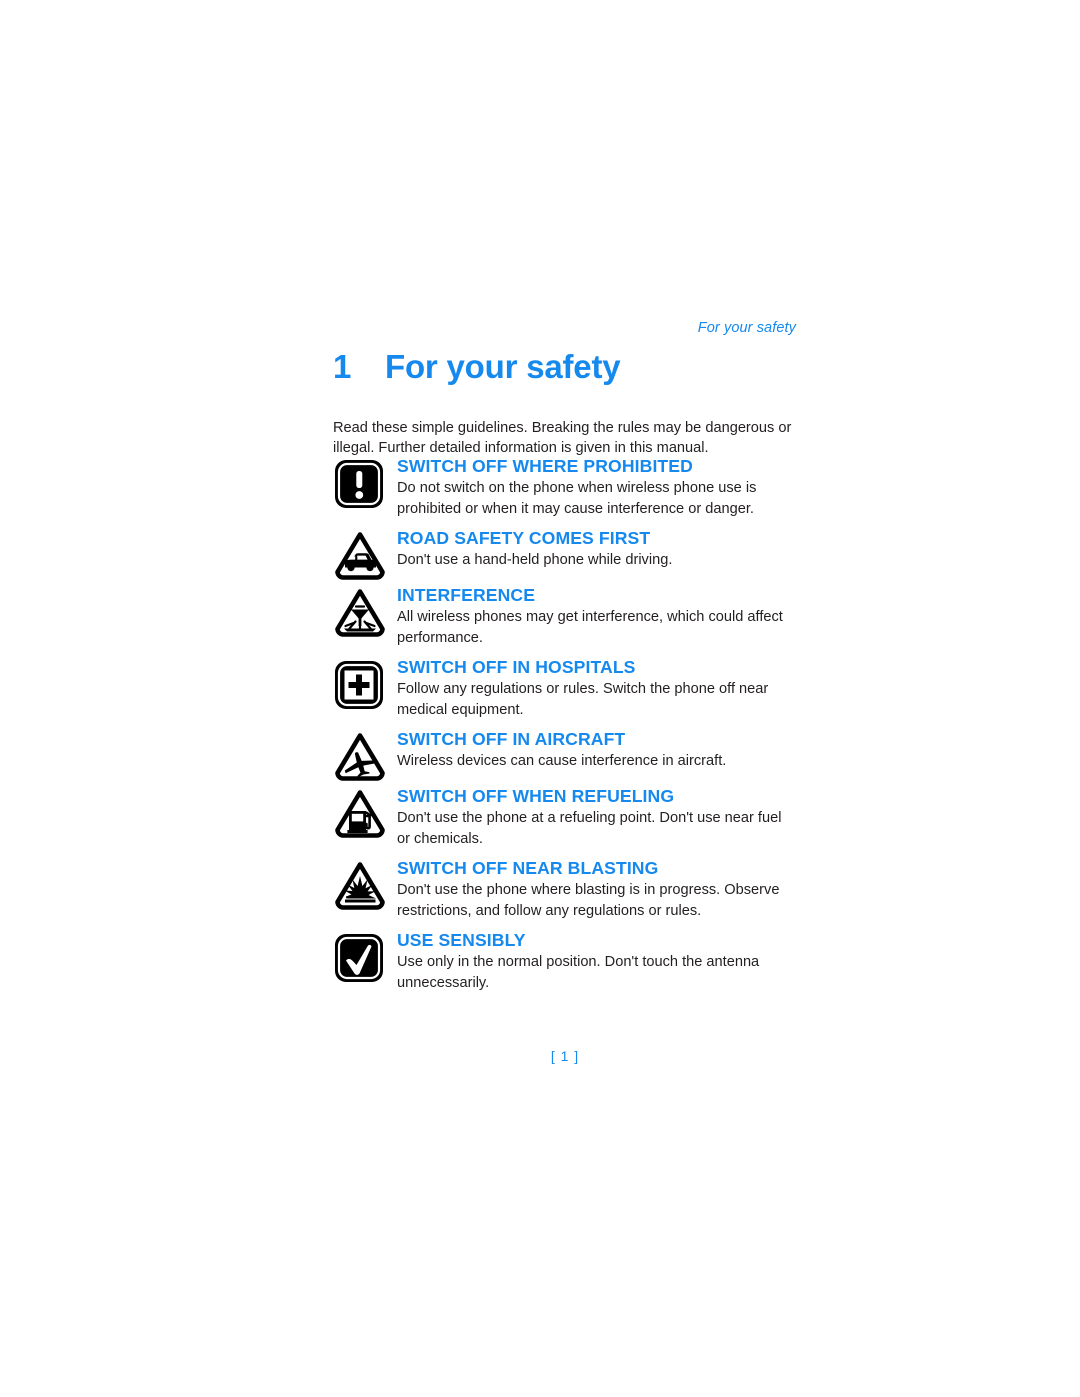  I want to click on safety-heading: INTERFERENCE, so click(466, 595).